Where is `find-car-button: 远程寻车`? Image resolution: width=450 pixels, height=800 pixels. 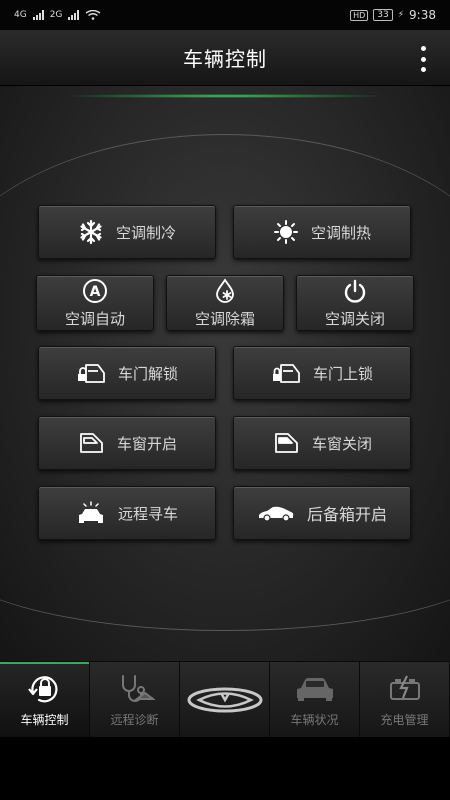
find-car-button: 远程寻车 is located at coordinates (127, 513).